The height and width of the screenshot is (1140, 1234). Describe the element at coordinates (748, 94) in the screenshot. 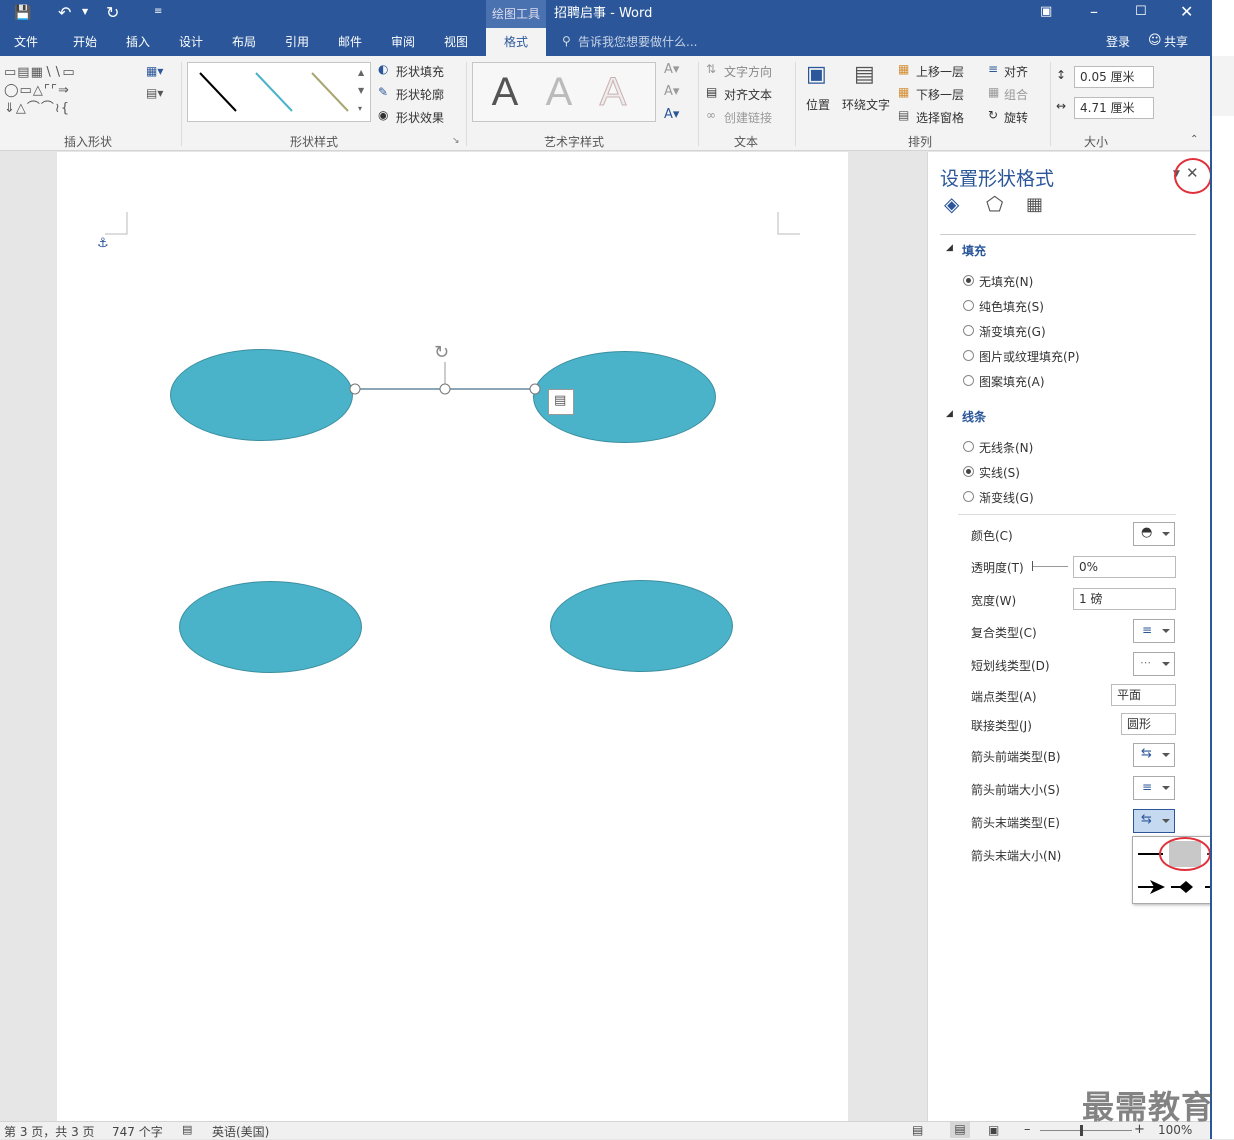

I see `align-text-button: 对齐文本` at that location.